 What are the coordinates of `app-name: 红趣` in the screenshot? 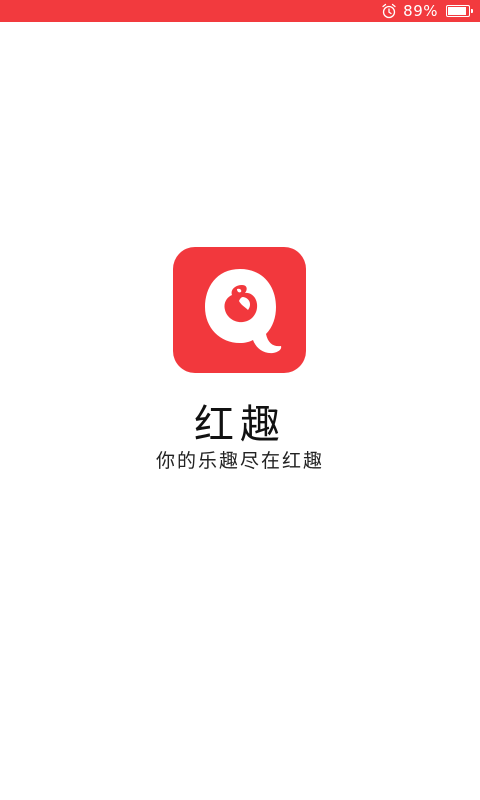 It's located at (240, 425).